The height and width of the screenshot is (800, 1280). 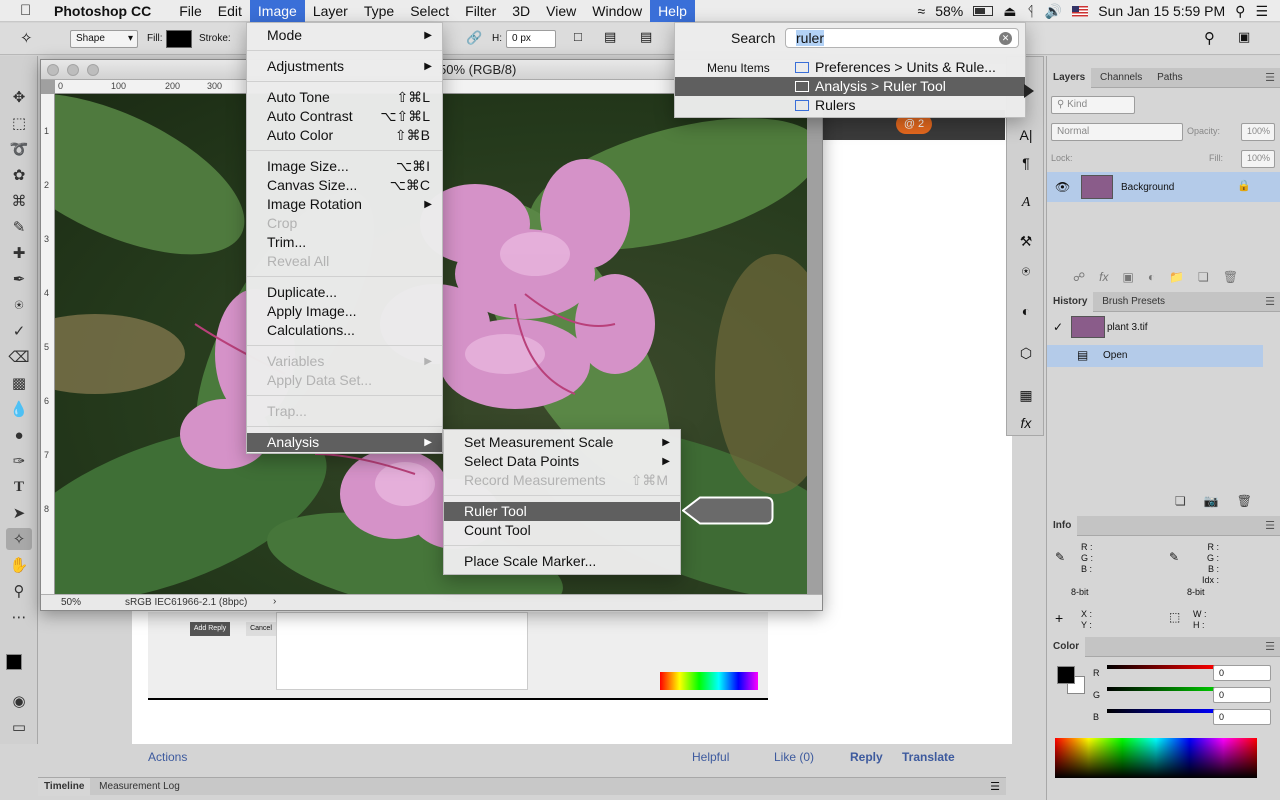 I want to click on tab-color: Color, so click(x=1066, y=647).